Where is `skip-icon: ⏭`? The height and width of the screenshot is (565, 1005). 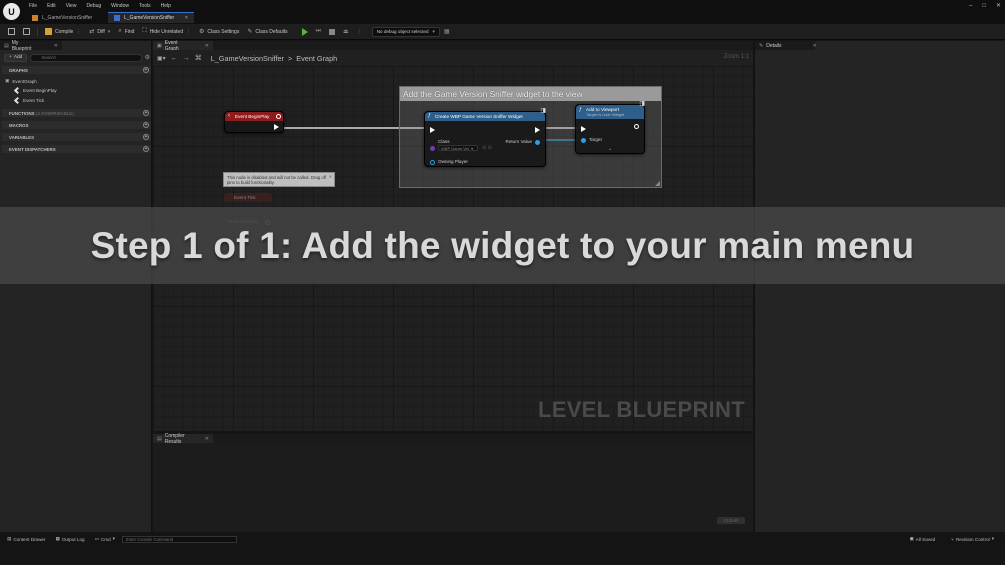
skip-icon: ⏭ is located at coordinates (318, 31).